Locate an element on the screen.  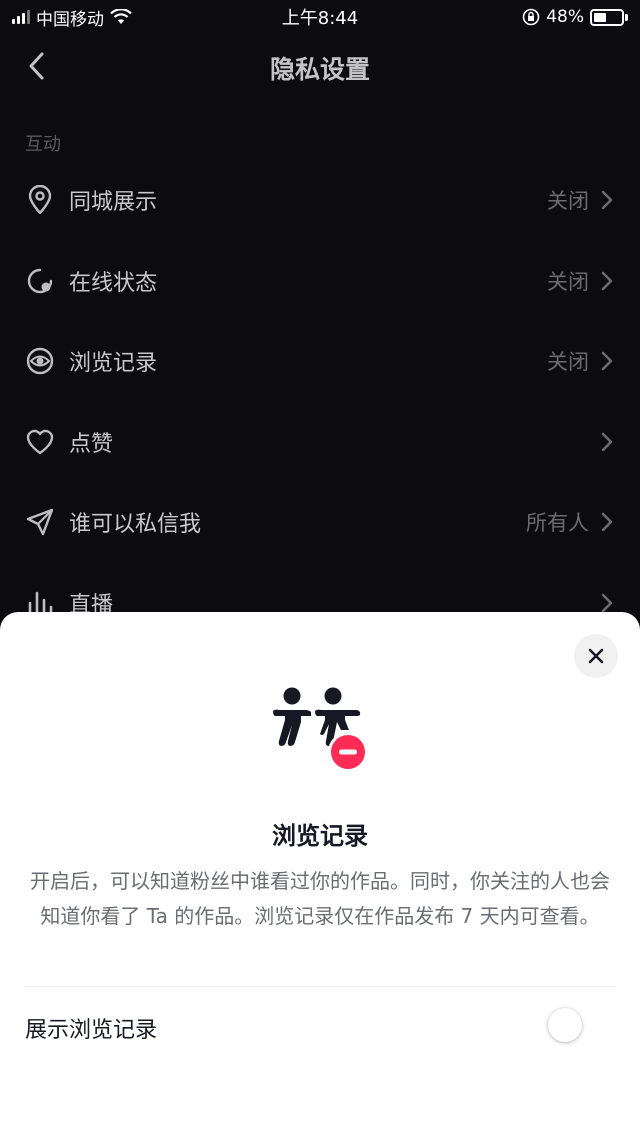
online-status-icon is located at coordinates (40, 280).